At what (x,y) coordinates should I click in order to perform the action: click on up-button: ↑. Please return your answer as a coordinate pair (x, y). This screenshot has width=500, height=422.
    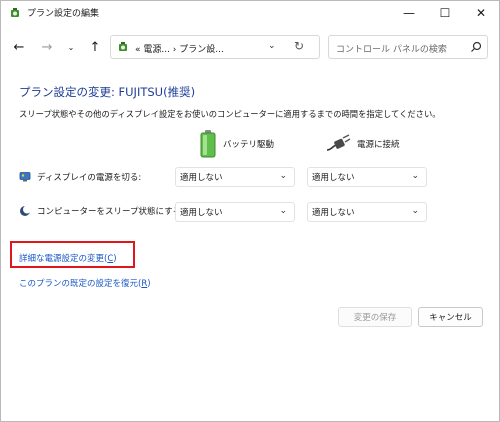
    Looking at the image, I should click on (95, 47).